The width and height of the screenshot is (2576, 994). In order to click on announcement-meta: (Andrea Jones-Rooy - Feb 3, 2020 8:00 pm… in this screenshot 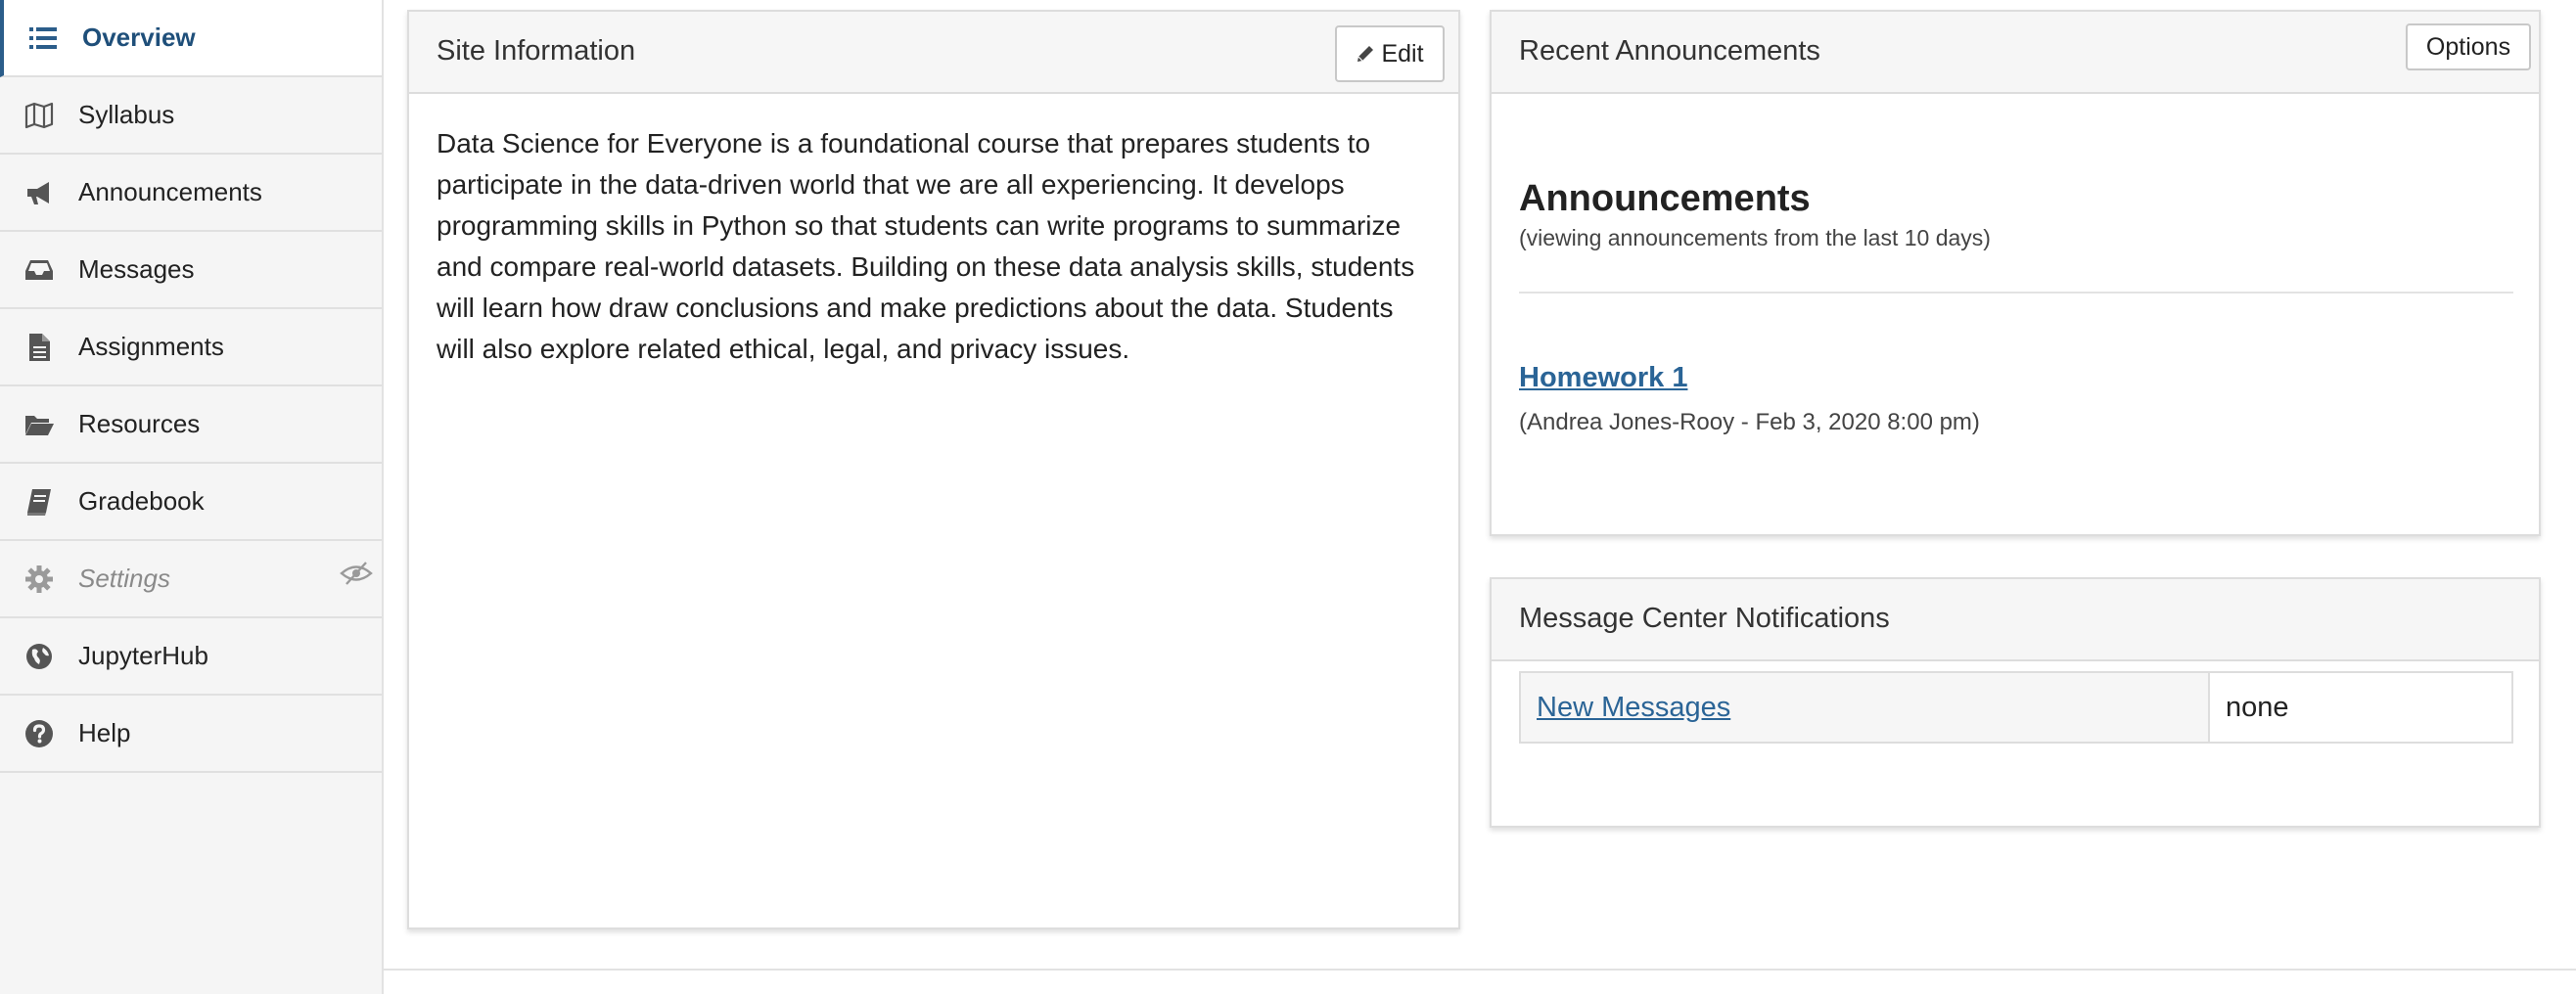, I will do `click(1749, 422)`.